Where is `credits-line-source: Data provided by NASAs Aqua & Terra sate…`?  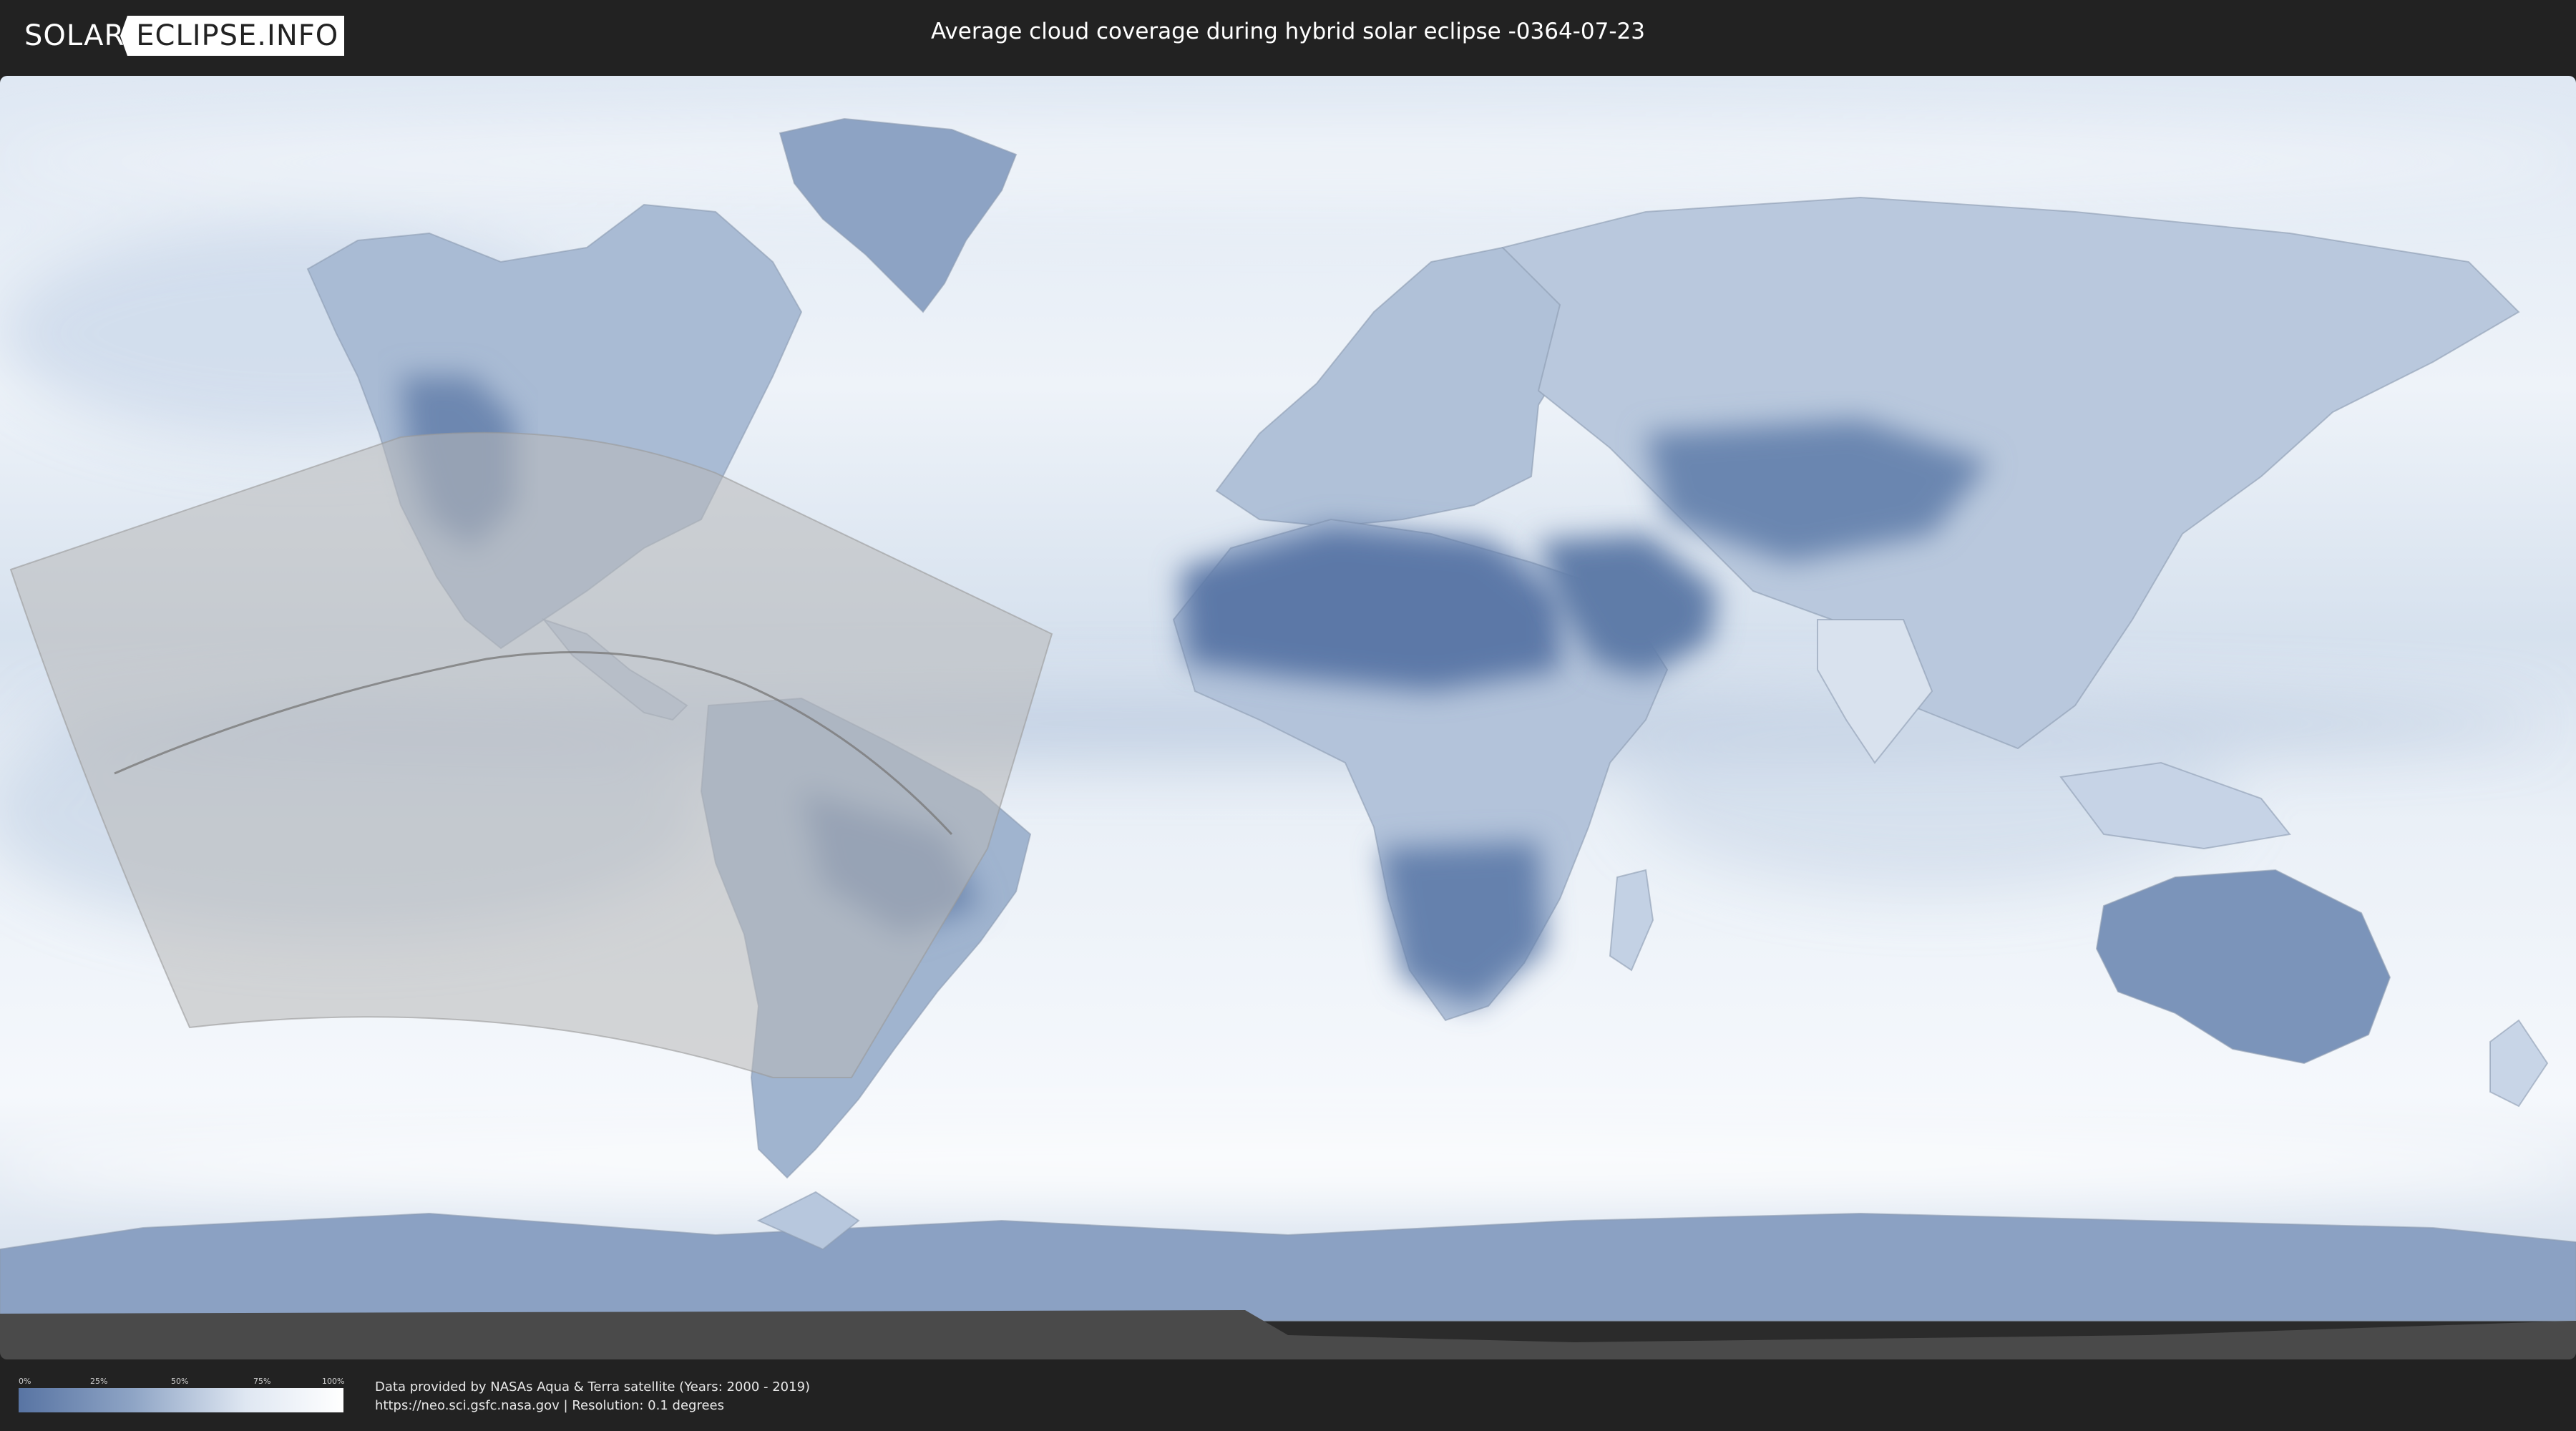
credits-line-source: Data provided by NASAs Aqua & Terra sate… is located at coordinates (593, 1387).